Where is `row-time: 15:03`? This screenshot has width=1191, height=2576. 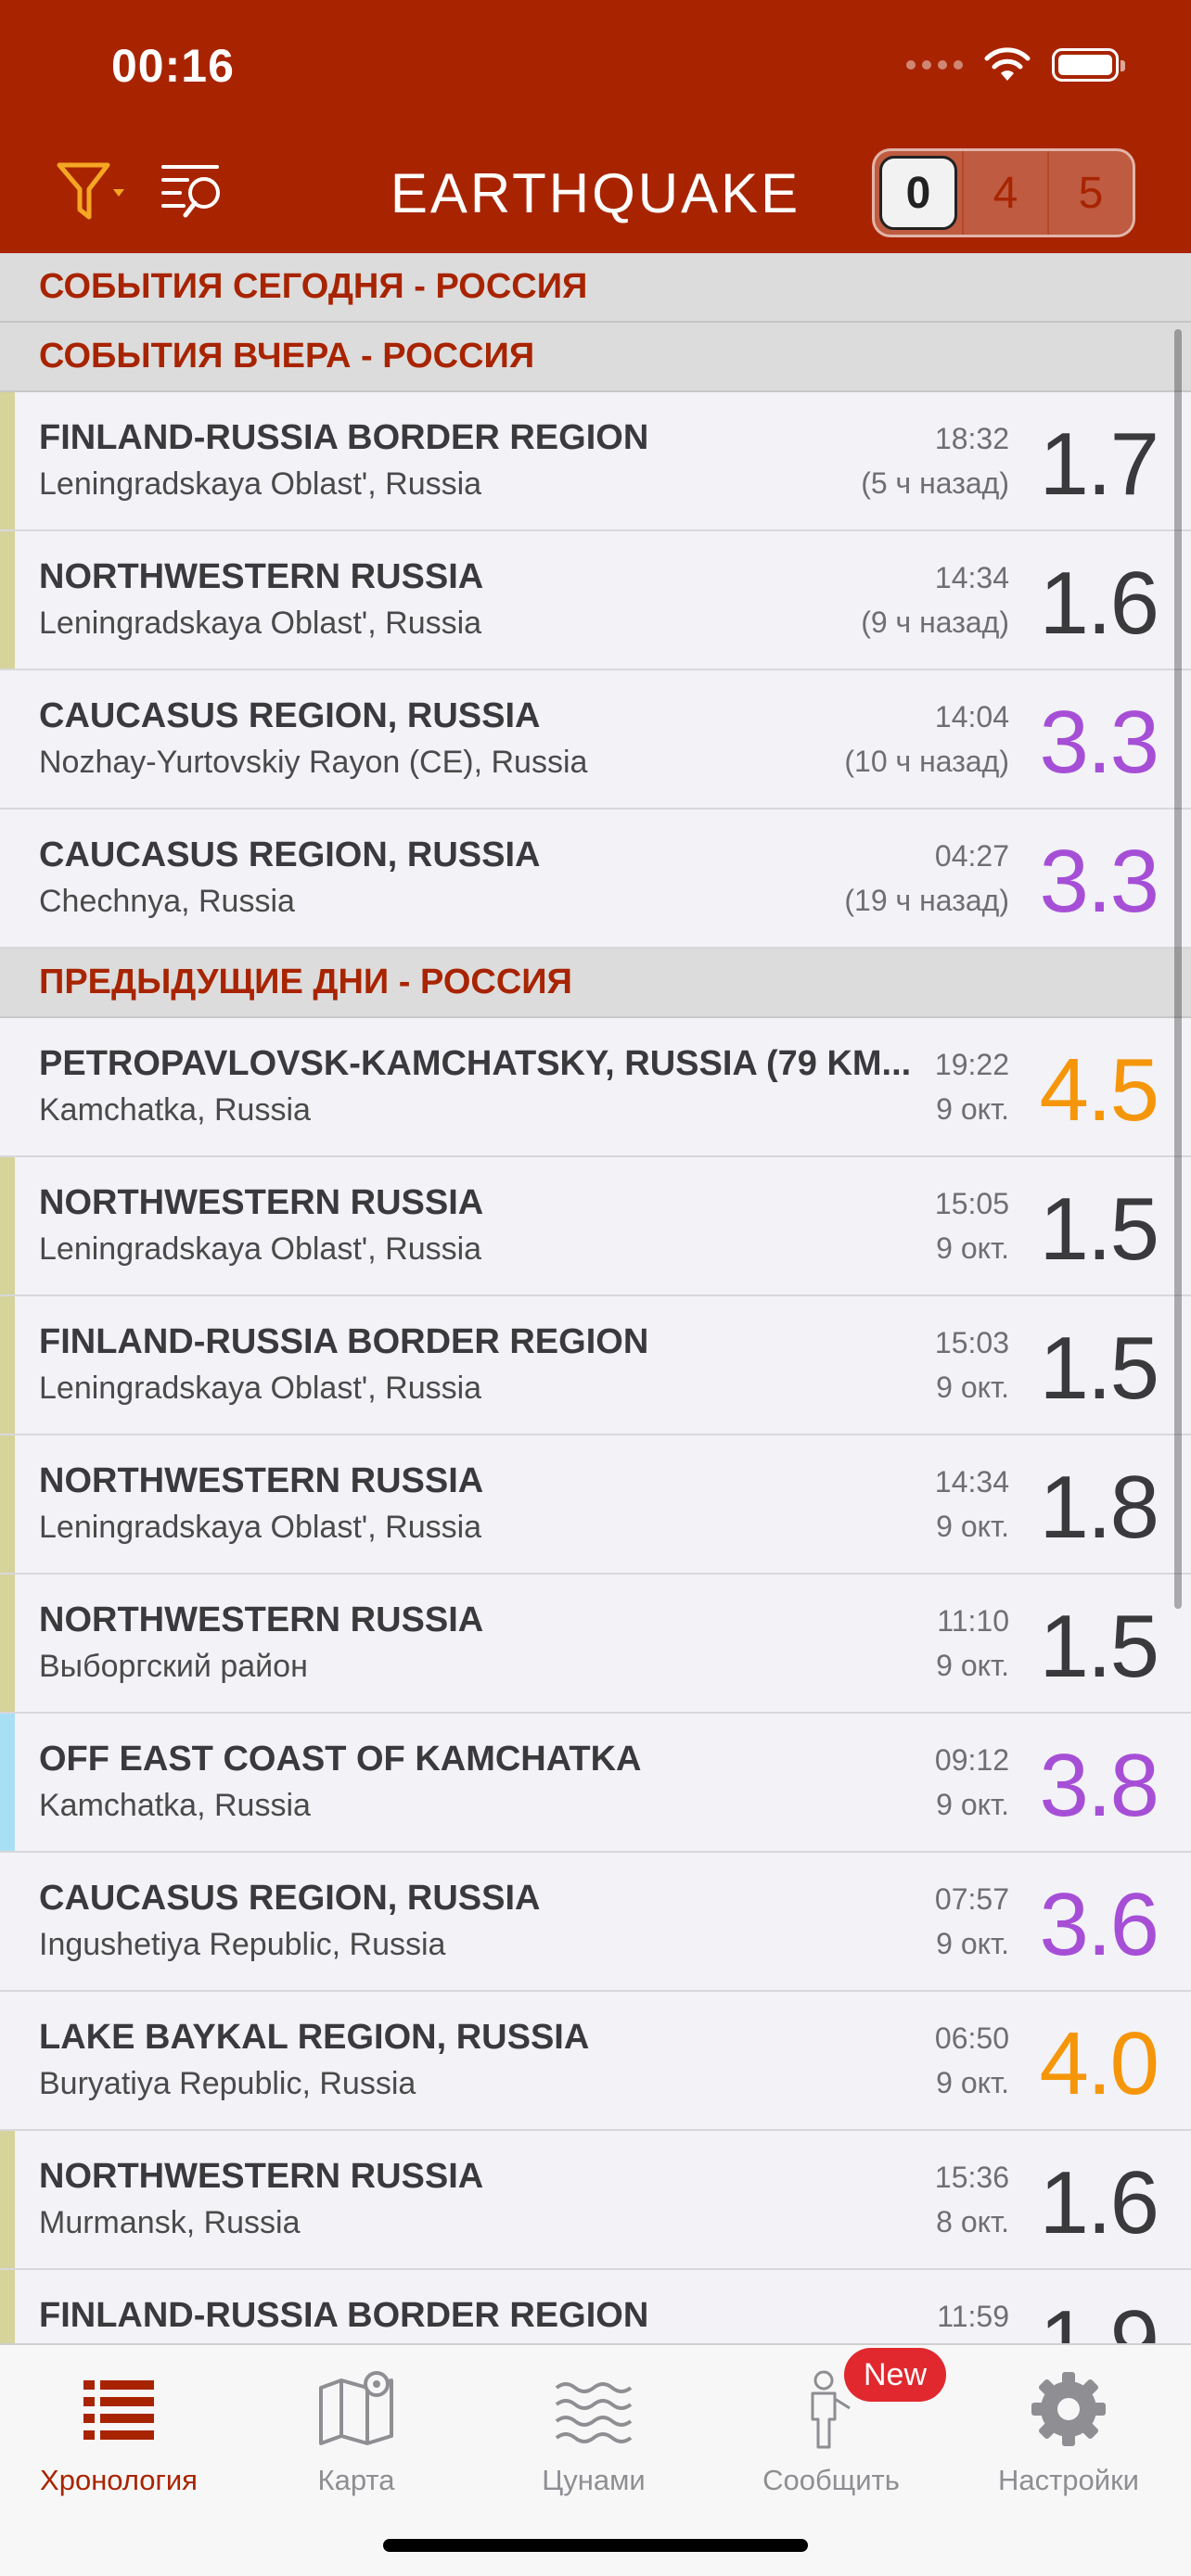
row-time: 15:03 is located at coordinates (971, 1343).